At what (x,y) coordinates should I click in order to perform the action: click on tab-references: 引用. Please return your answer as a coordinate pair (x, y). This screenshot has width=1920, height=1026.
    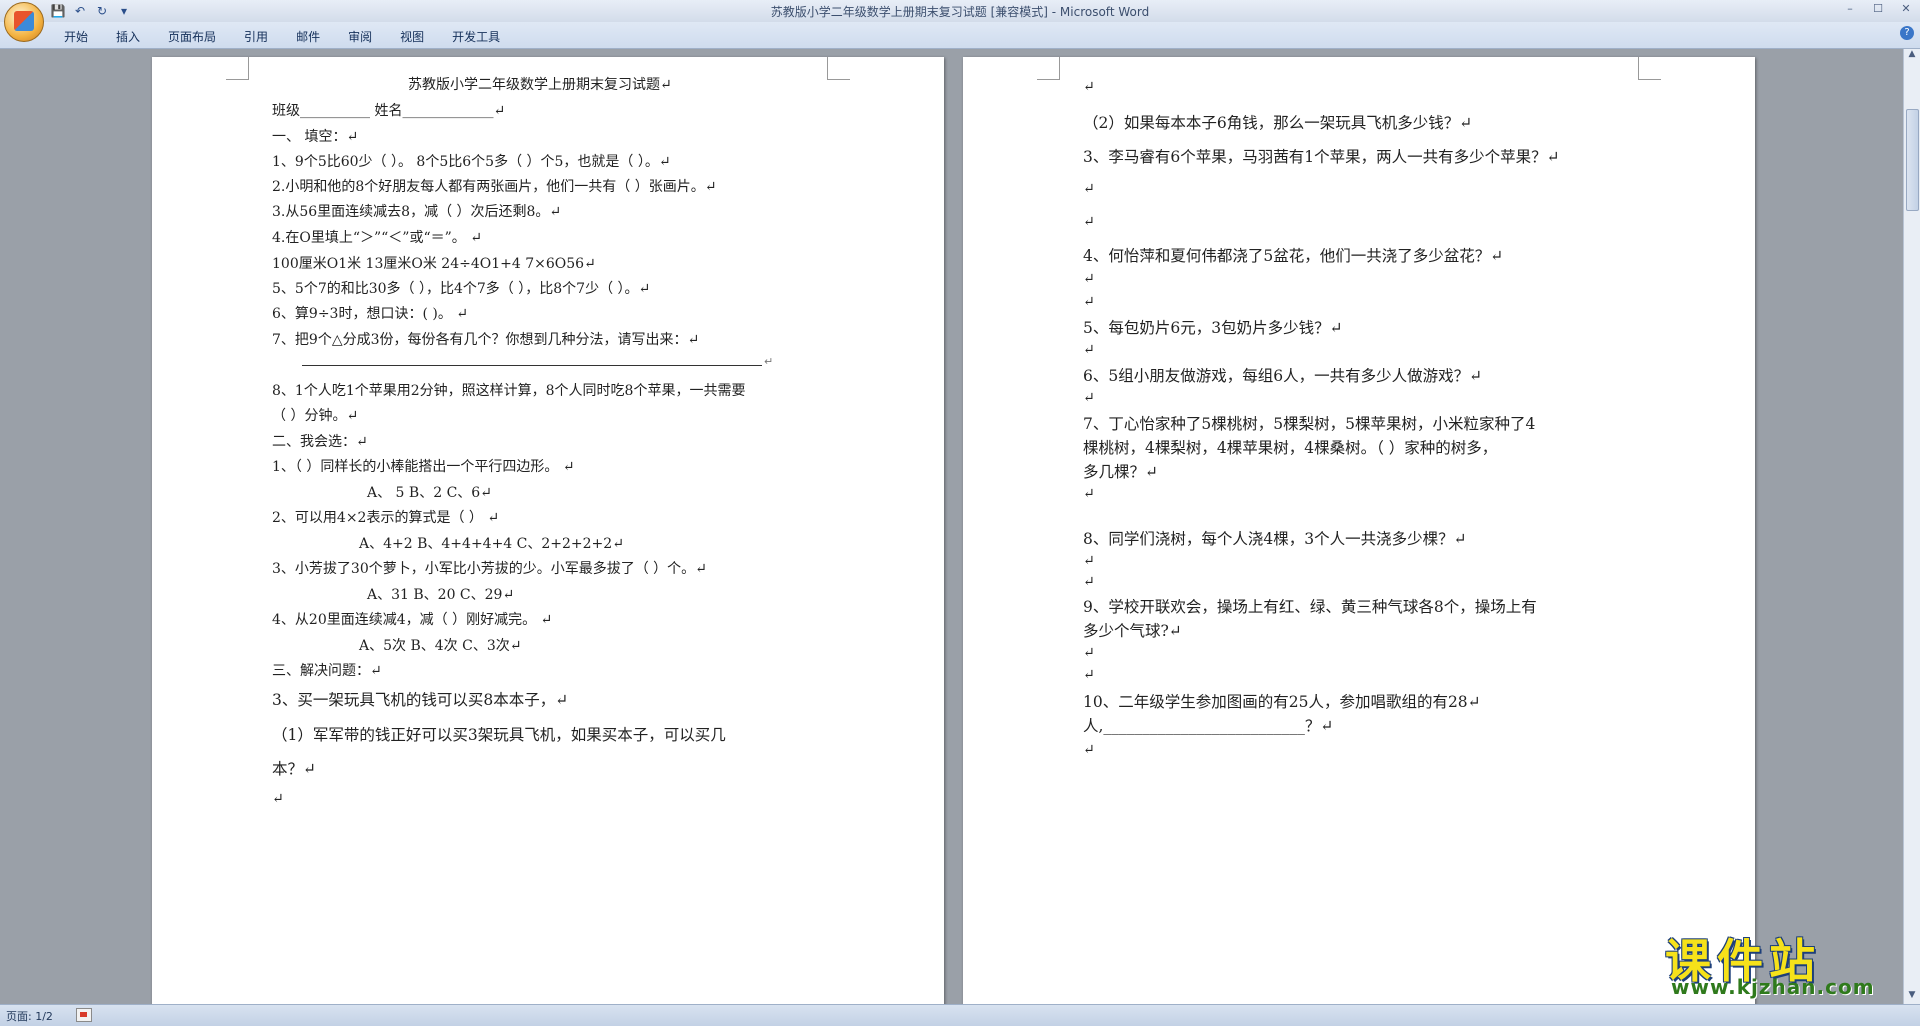
    Looking at the image, I should click on (256, 36).